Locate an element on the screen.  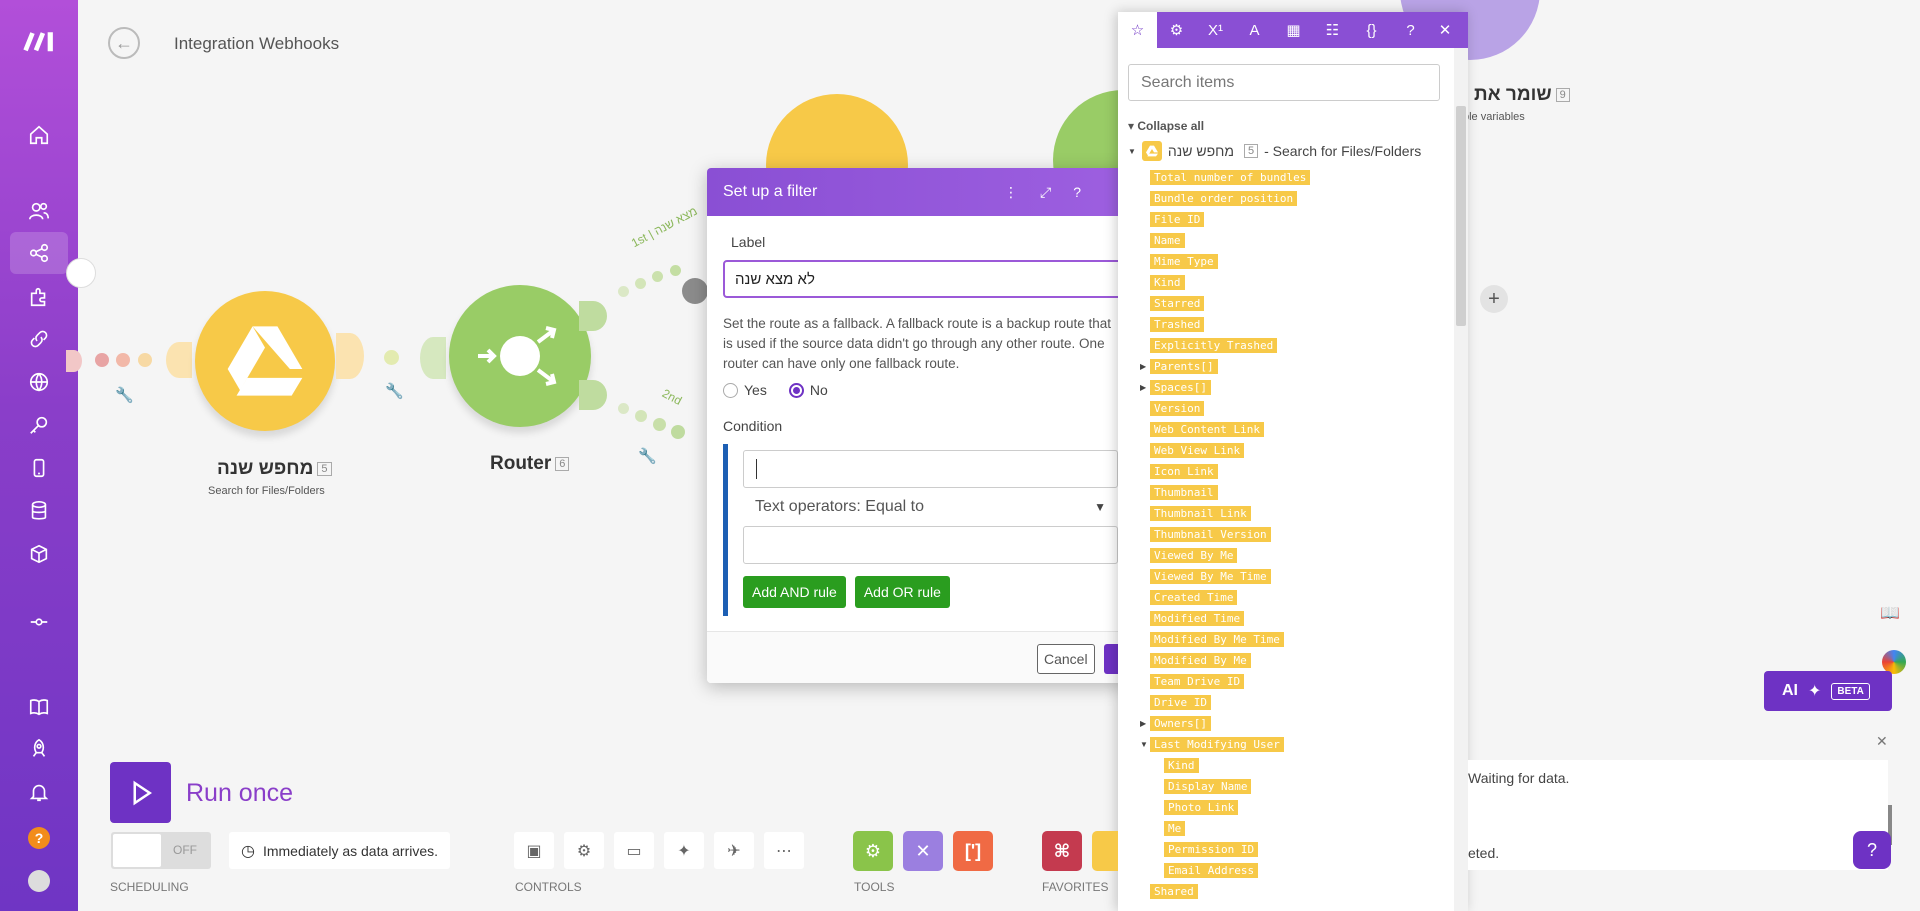
add-and-rule-button: Add AND rule is located at coordinates (794, 592).